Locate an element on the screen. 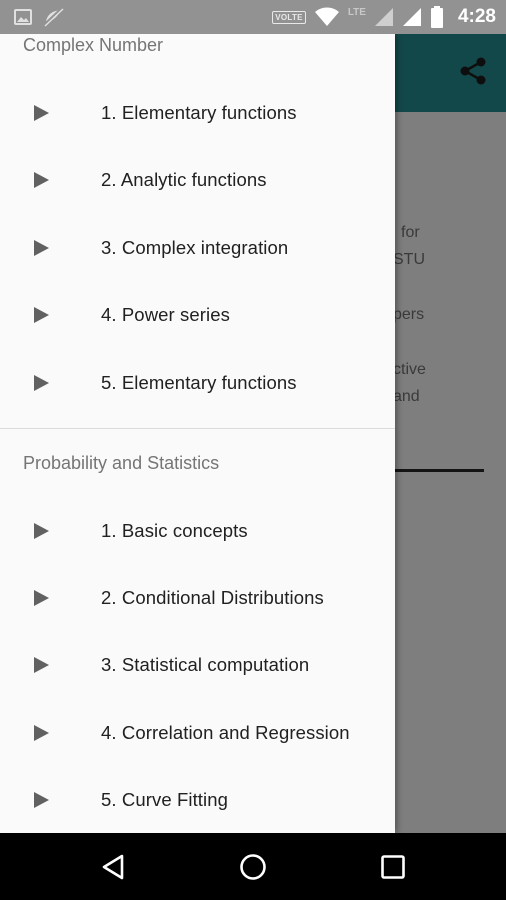  home-button is located at coordinates (253, 866).